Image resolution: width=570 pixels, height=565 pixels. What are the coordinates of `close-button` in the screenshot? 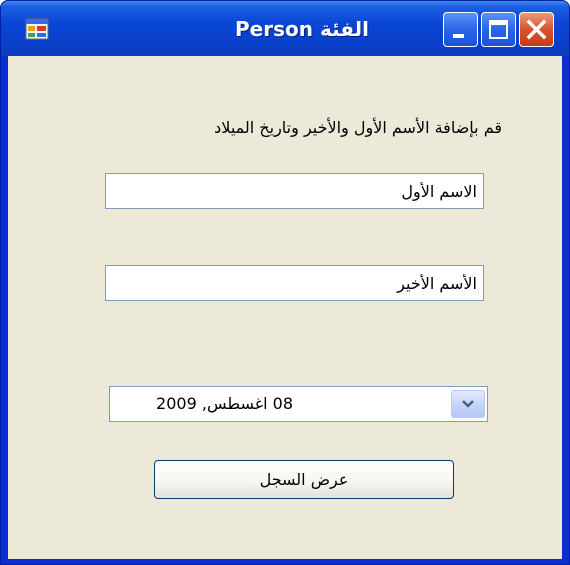 It's located at (536, 29).